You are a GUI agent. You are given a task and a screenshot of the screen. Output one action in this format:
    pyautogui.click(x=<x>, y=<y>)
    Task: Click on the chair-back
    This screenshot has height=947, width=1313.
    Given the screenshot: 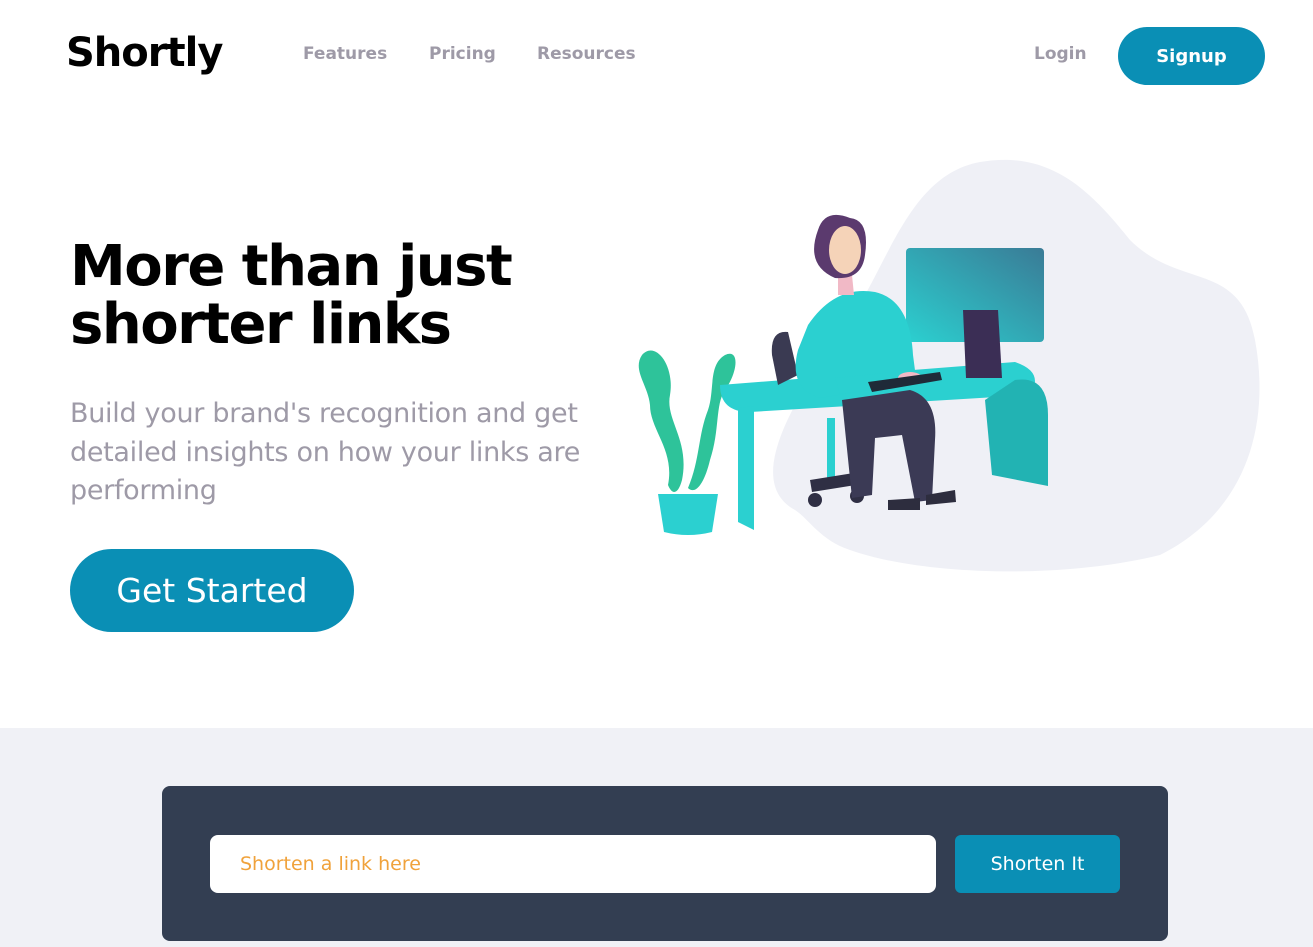 What is the action you would take?
    pyautogui.click(x=784, y=358)
    